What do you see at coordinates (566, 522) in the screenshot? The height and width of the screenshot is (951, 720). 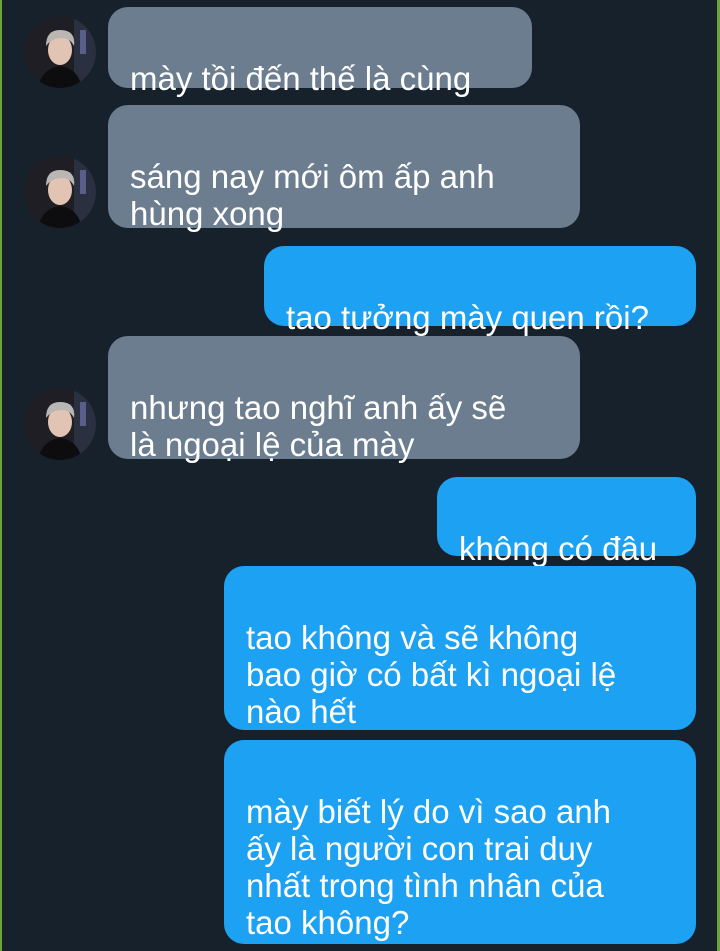 I see `message-bubble-outgoing: không có đâu` at bounding box center [566, 522].